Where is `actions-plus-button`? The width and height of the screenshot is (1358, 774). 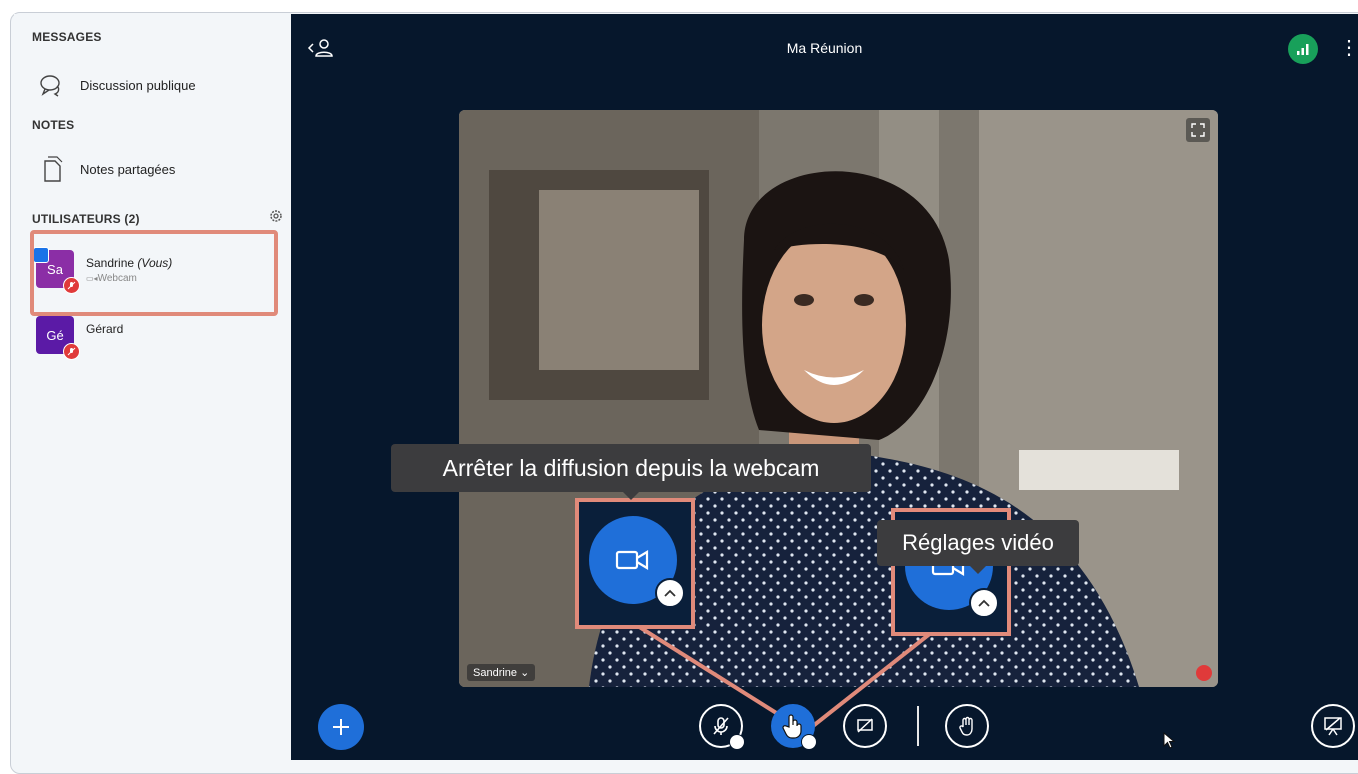 actions-plus-button is located at coordinates (341, 727).